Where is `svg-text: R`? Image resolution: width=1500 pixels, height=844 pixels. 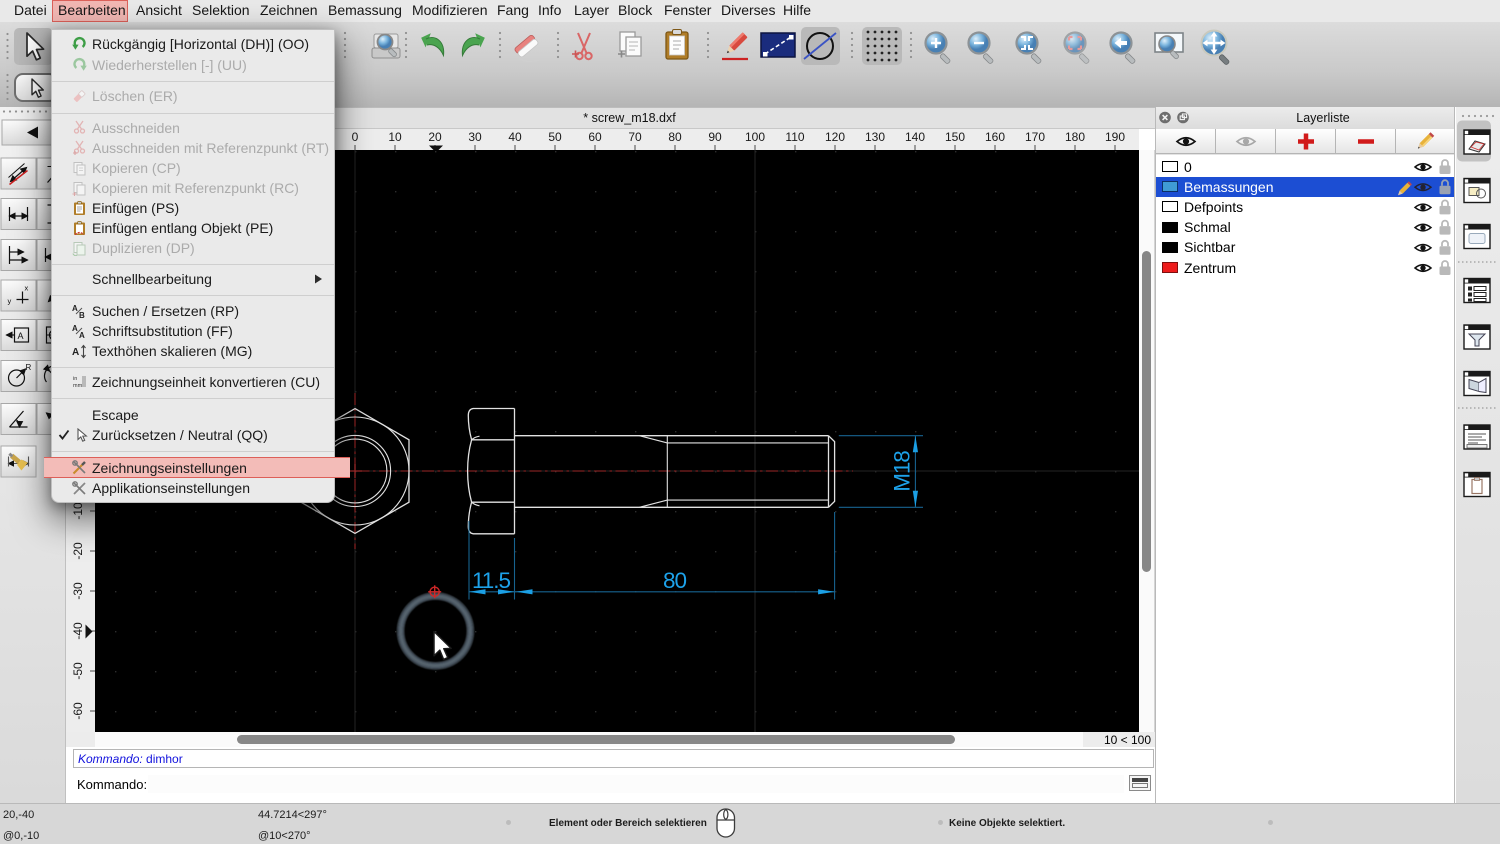
svg-text: R is located at coordinates (29, 367).